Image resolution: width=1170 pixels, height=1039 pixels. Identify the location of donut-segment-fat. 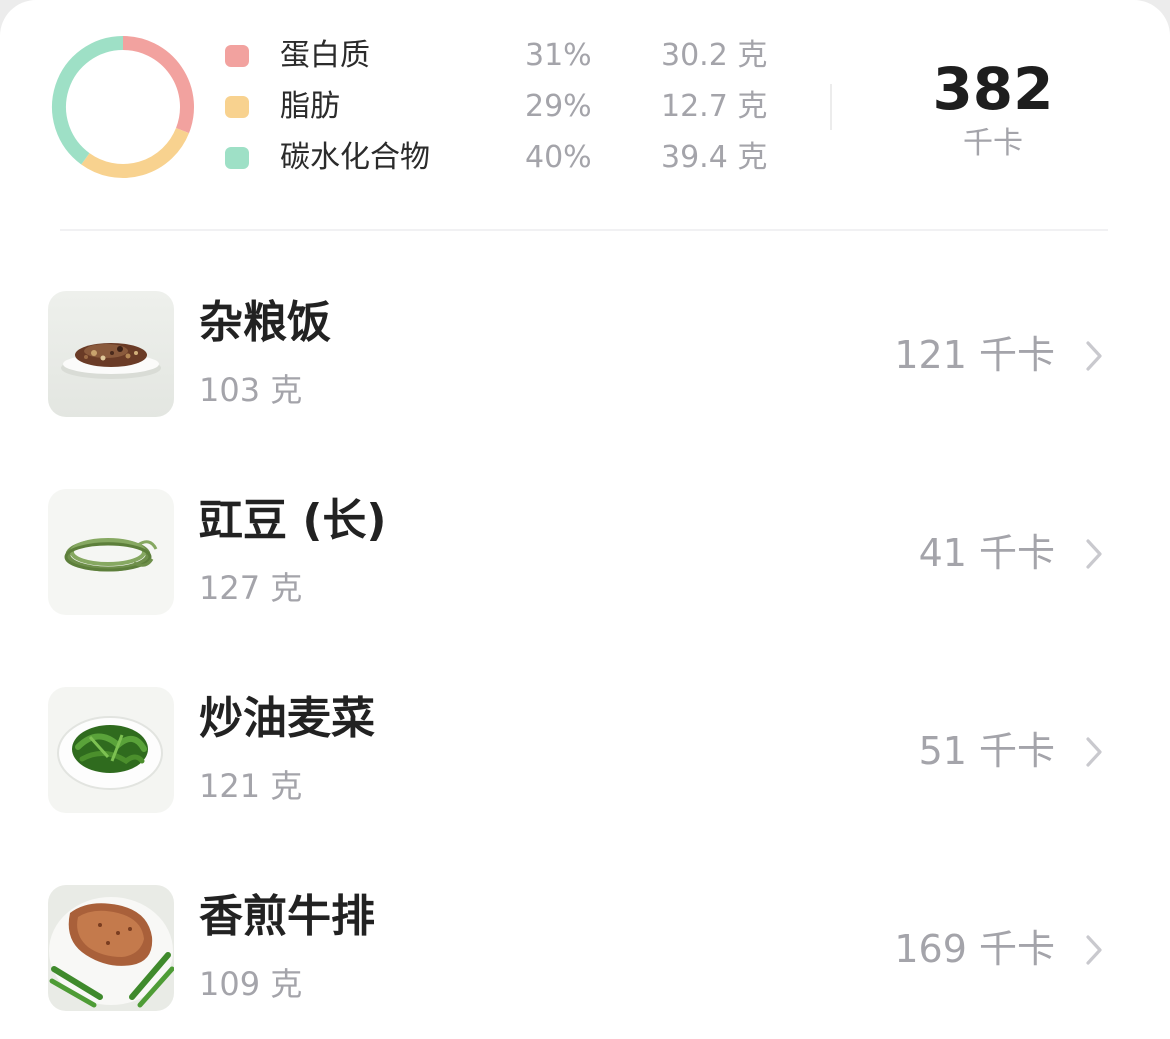
(135, 152).